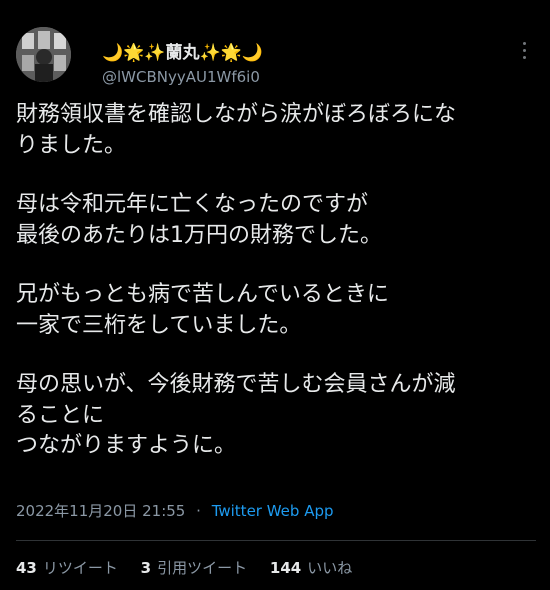 Image resolution: width=550 pixels, height=590 pixels. Describe the element at coordinates (202, 294) in the screenshot. I see `tweet-line: 兄がもっとも病で苦しんでいるときに` at that location.